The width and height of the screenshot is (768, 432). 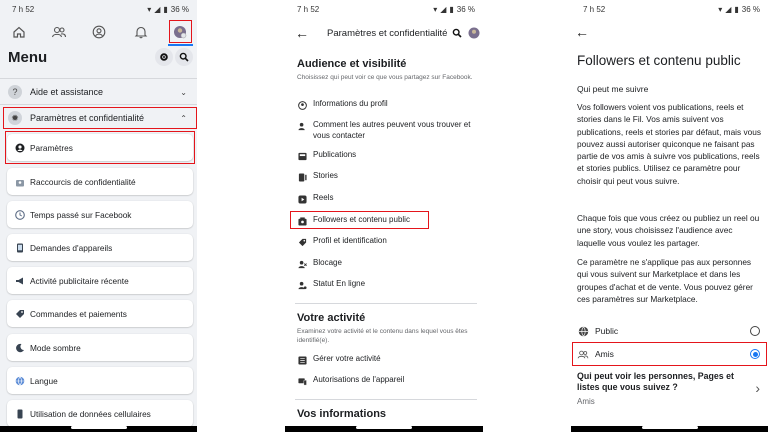 I want to click on settings-item-profile-info: Informations du profil, so click(x=388, y=104).